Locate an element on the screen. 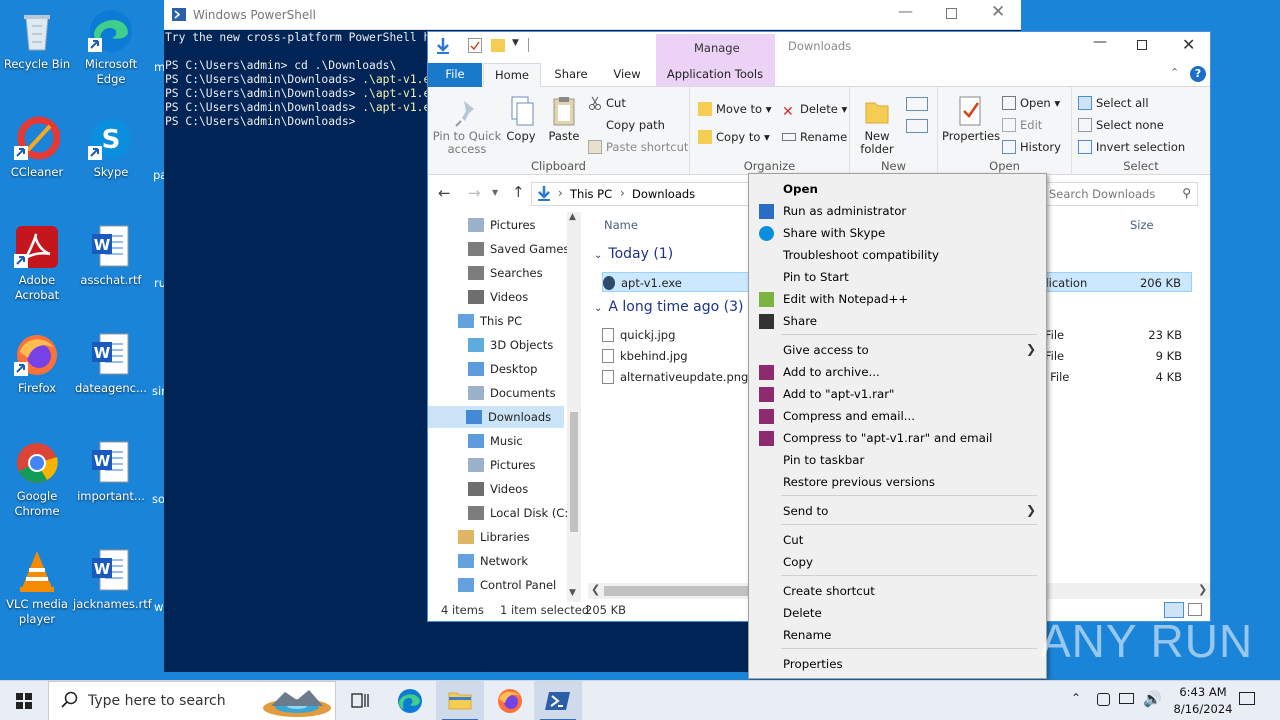  rename-button: Rename is located at coordinates (814, 137).